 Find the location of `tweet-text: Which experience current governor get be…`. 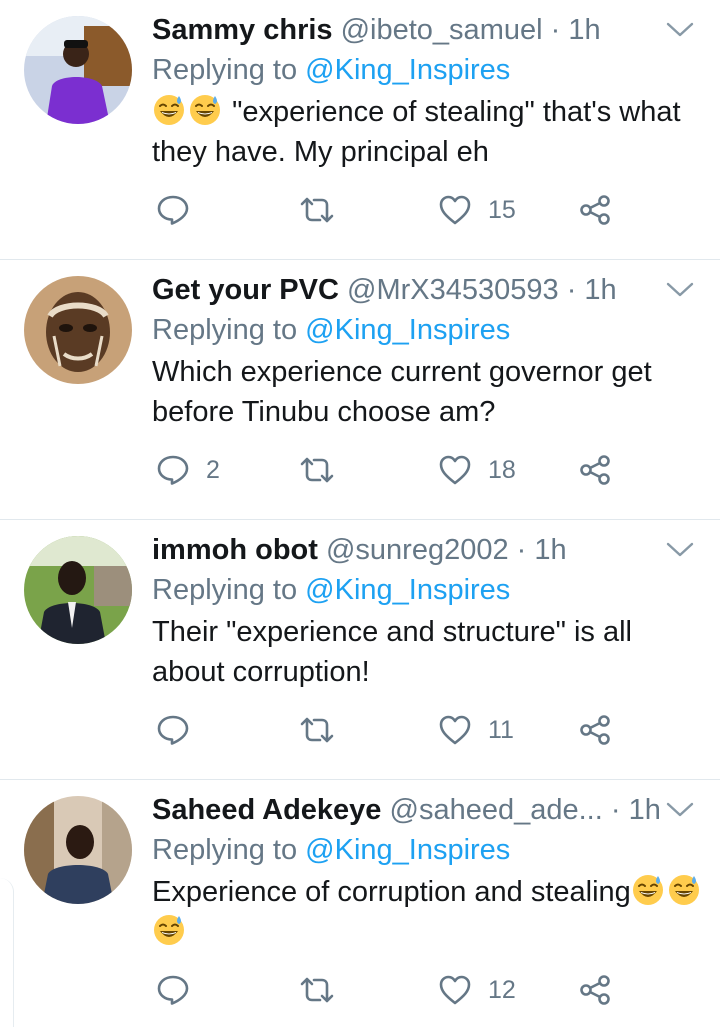

tweet-text: Which experience current governor get be… is located at coordinates (432, 392).